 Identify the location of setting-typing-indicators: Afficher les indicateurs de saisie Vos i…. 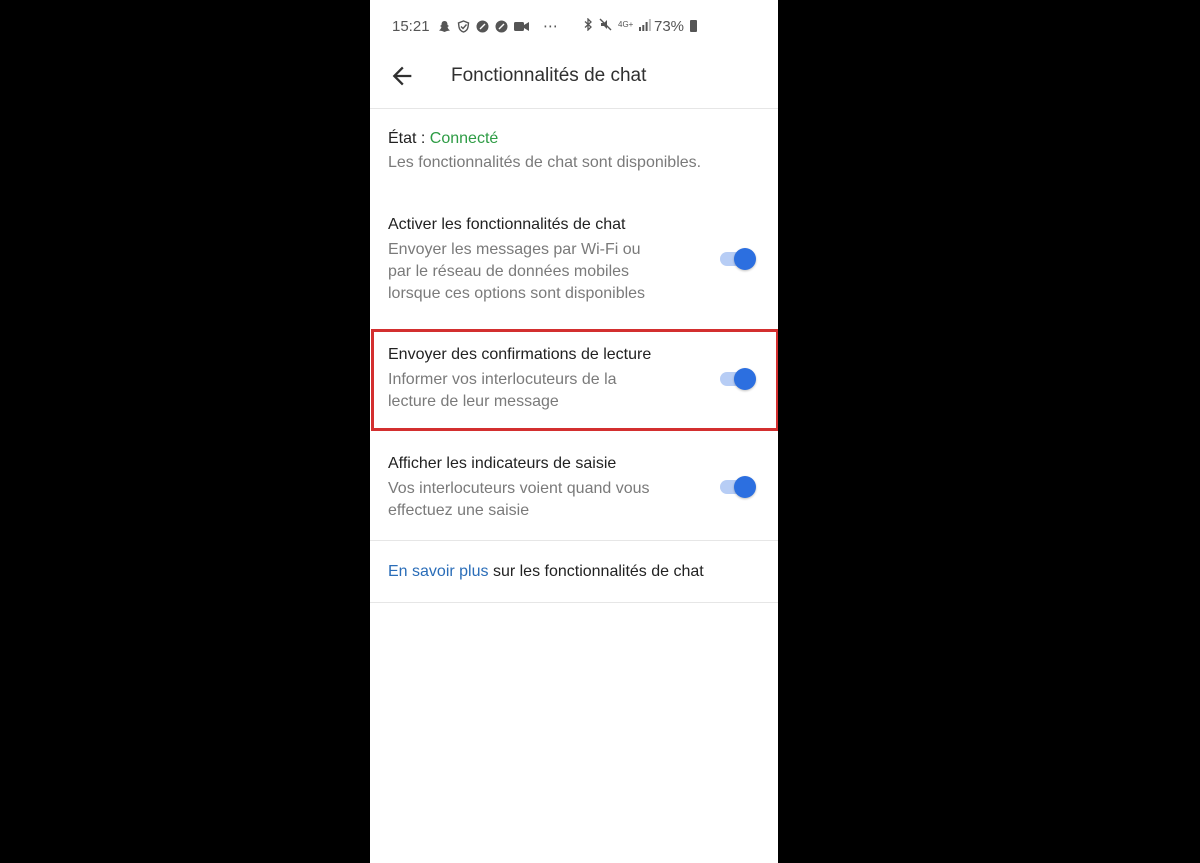
(574, 488).